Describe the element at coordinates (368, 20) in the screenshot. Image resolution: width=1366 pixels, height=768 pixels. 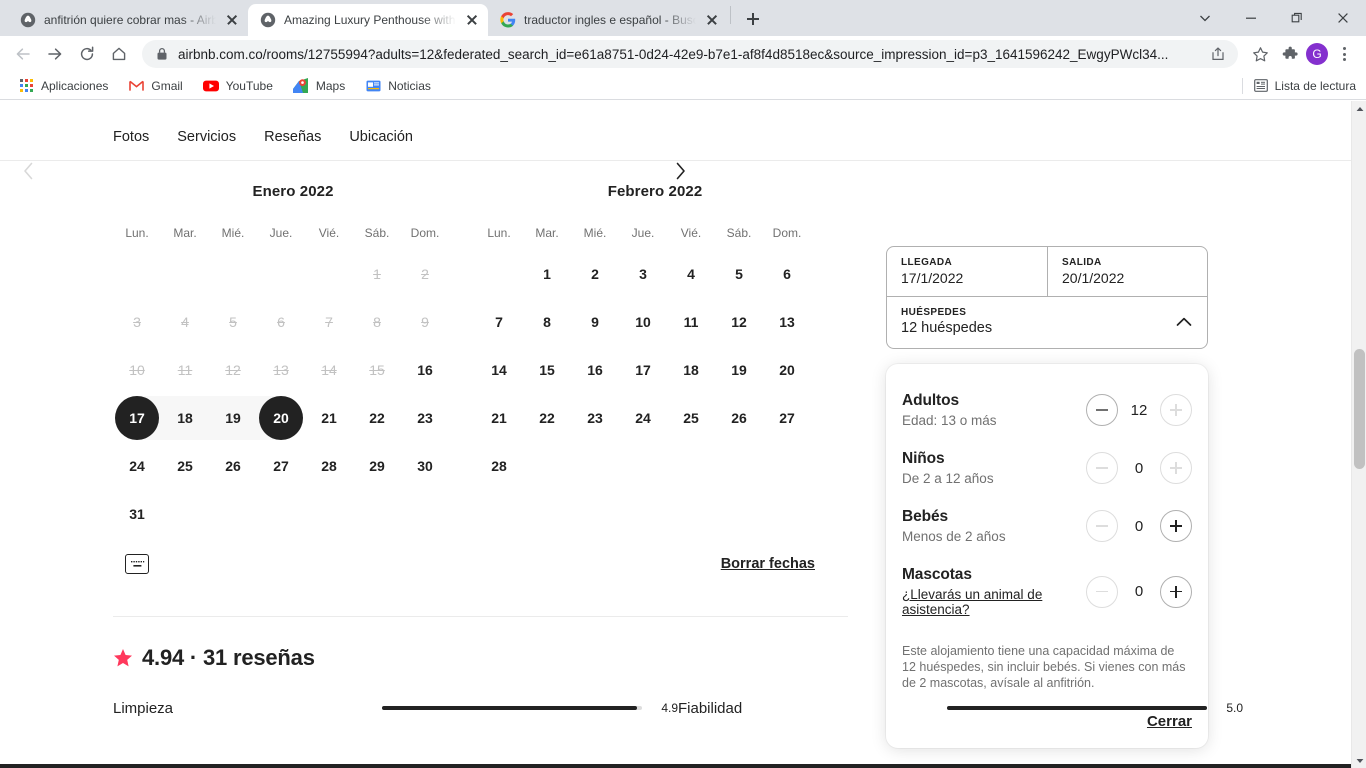
I see `browser-tab-2: Amazing Luxury Penthouse with P` at that location.